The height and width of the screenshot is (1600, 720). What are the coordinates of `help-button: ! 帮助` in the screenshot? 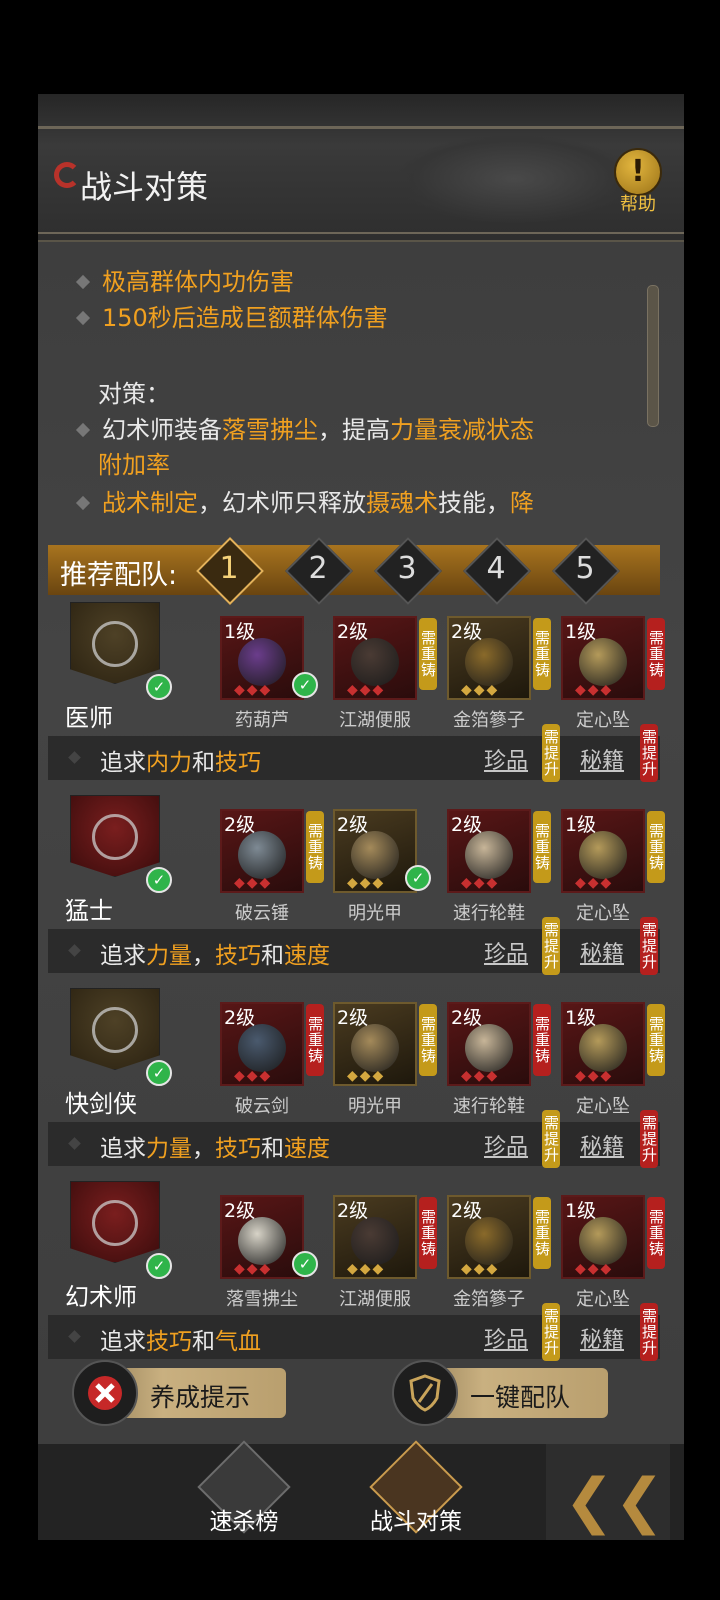 It's located at (638, 183).